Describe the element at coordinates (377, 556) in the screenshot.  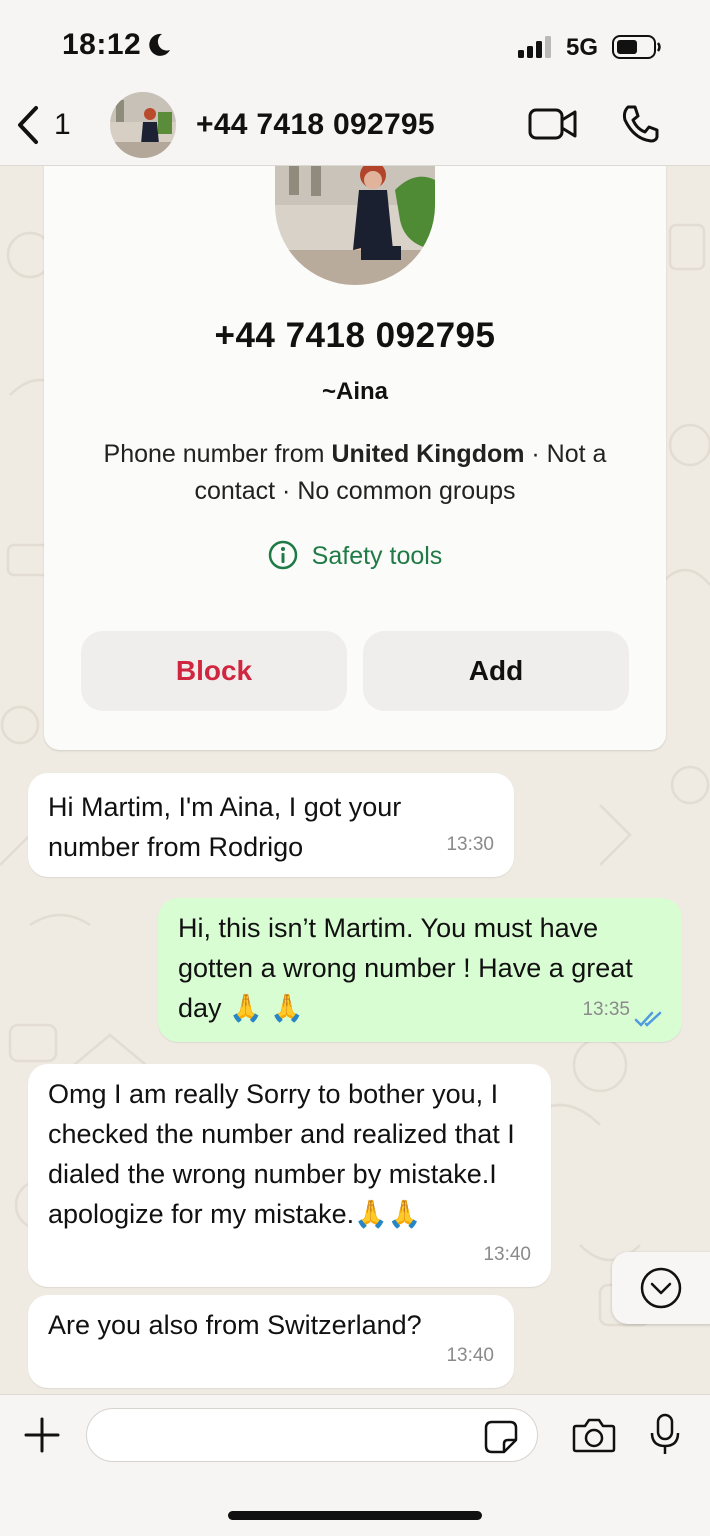
I see `safety-tools-label: Safety tools` at that location.